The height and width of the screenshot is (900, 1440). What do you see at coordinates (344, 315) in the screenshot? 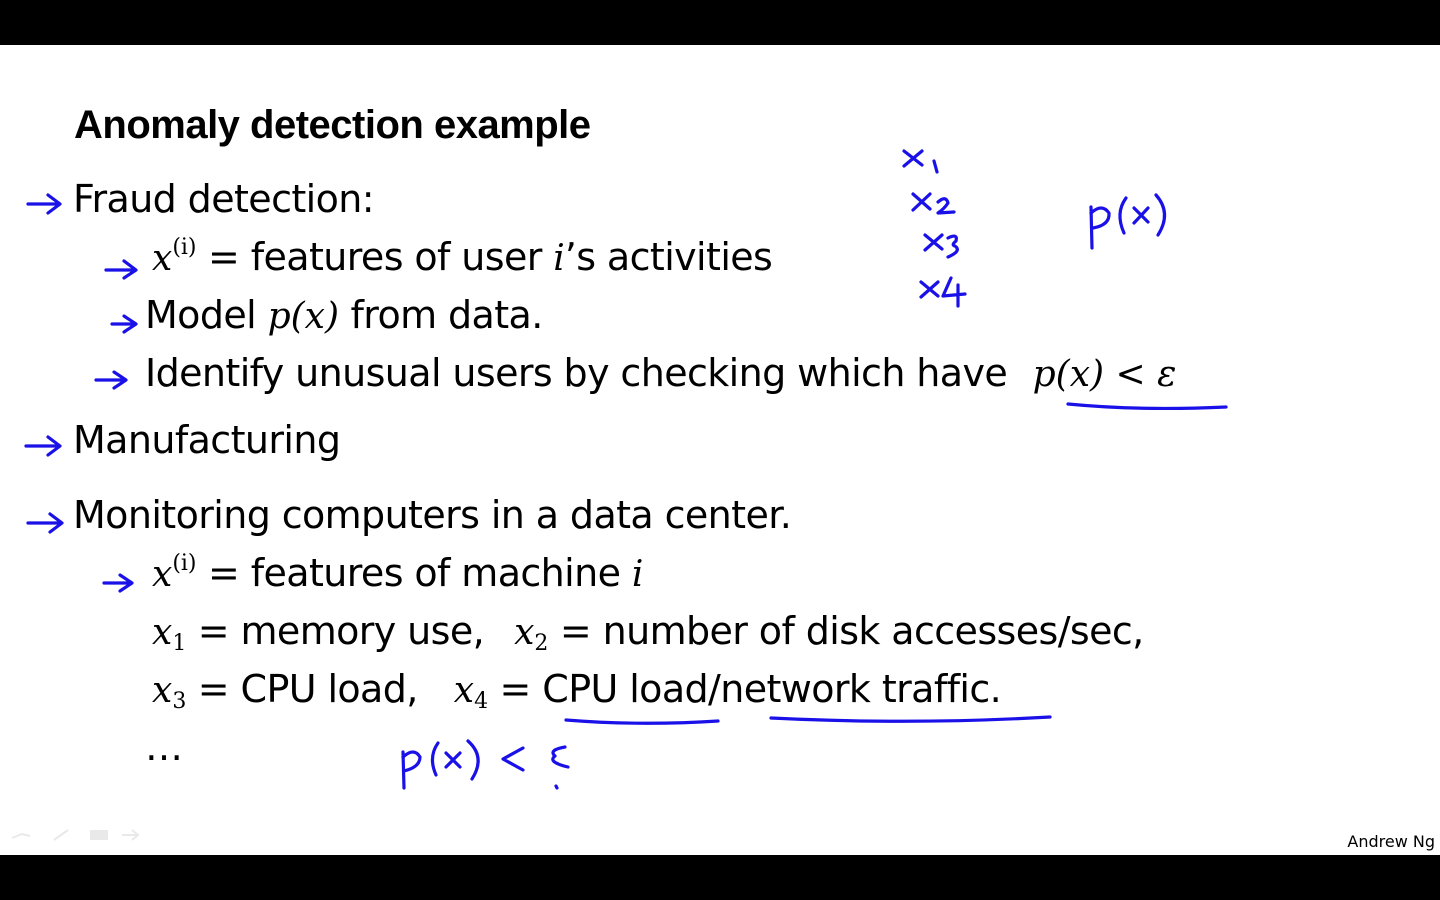
I see `fraud-item-model: Model p(x) from data.` at bounding box center [344, 315].